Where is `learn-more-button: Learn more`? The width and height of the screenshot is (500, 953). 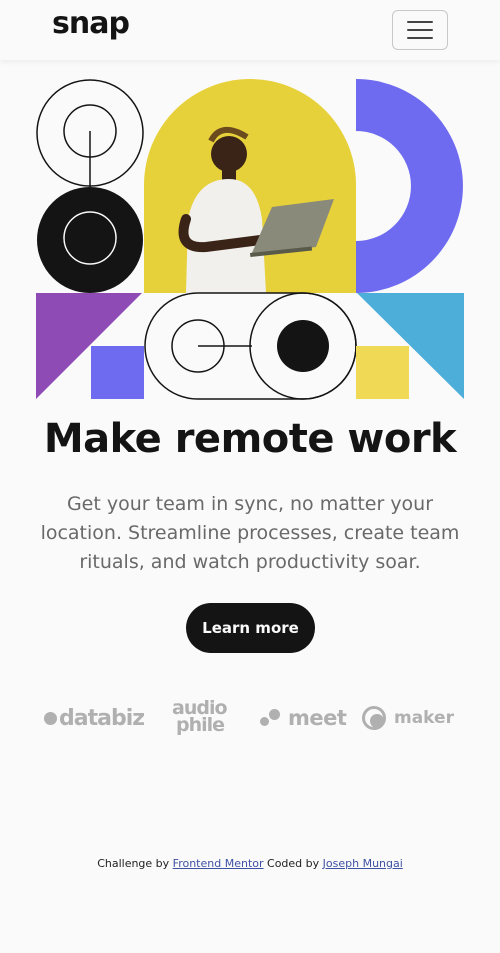
learn-more-button: Learn more is located at coordinates (250, 628).